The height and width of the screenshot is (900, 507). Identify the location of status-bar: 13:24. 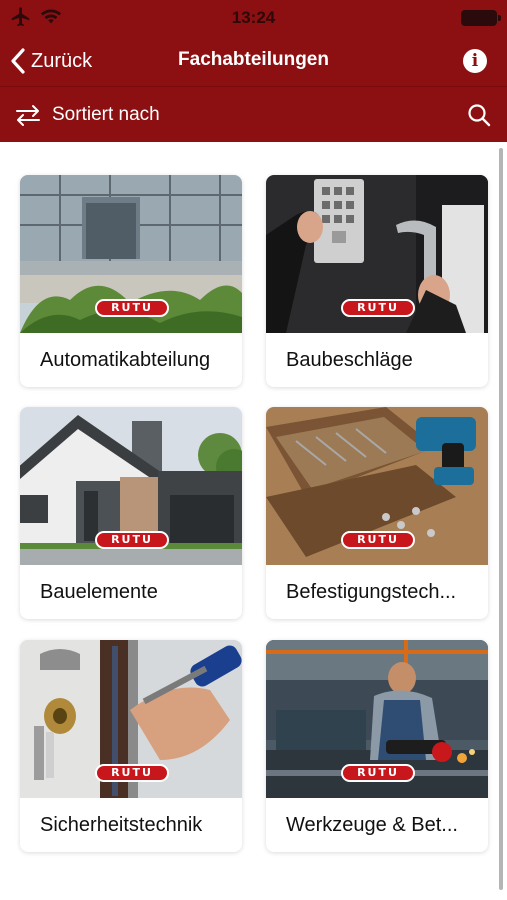
(253, 18).